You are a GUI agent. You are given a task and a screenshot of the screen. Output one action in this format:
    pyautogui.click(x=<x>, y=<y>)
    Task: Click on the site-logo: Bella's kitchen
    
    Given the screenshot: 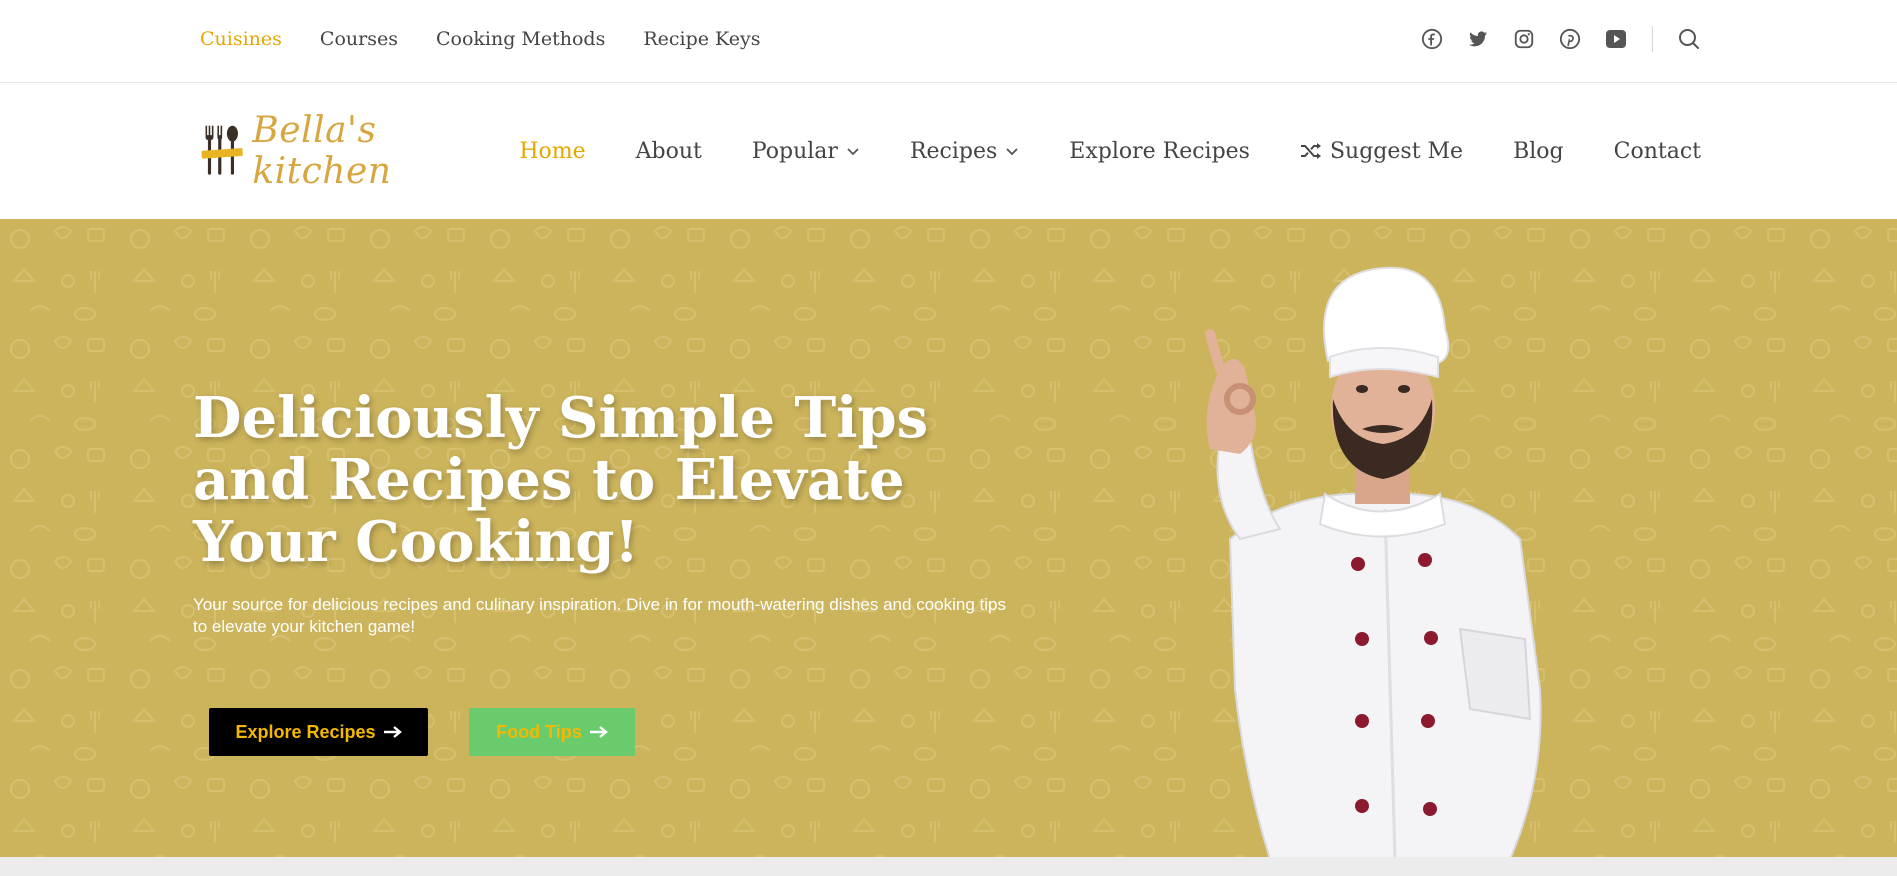 What is the action you would take?
    pyautogui.click(x=335, y=151)
    